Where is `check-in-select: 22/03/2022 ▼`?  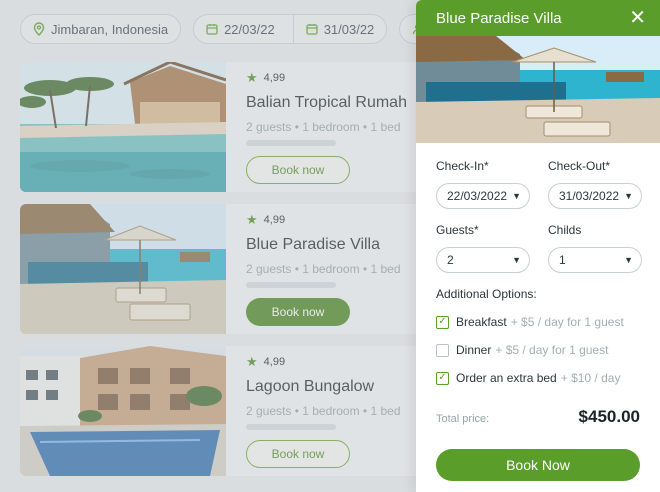
check-in-select: 22/03/2022 ▼ is located at coordinates (483, 196).